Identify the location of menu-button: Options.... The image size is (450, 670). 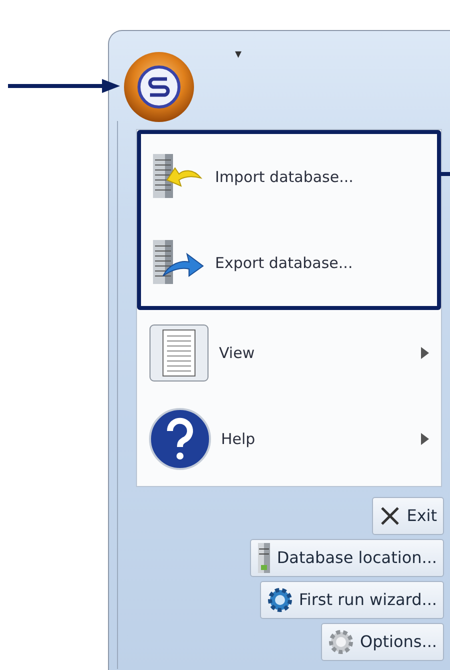
(382, 642).